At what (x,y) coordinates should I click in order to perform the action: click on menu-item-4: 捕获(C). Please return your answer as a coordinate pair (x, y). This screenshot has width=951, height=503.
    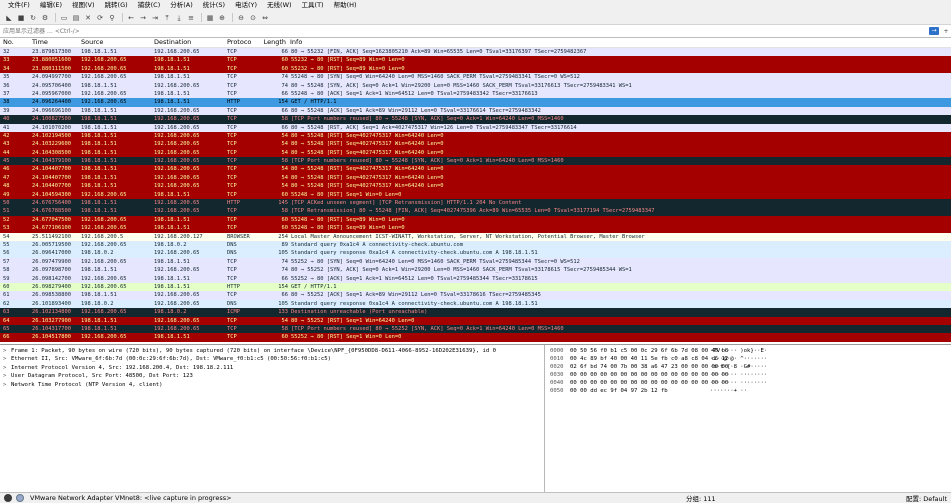
    Looking at the image, I should click on (149, 5).